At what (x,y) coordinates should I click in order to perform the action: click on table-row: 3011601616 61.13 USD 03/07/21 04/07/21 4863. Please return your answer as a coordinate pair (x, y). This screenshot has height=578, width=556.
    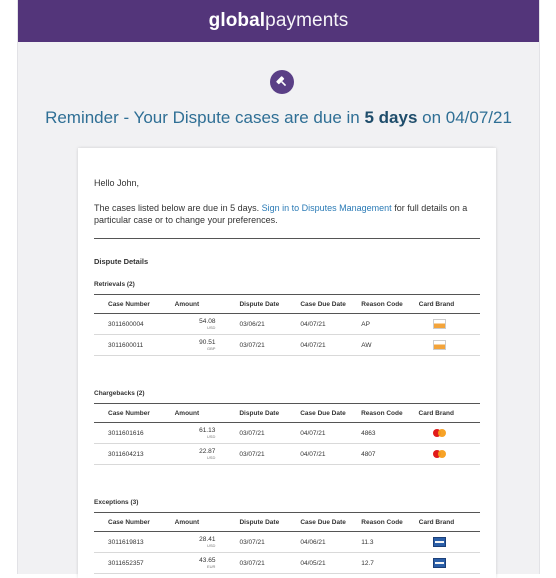
    Looking at the image, I should click on (287, 433).